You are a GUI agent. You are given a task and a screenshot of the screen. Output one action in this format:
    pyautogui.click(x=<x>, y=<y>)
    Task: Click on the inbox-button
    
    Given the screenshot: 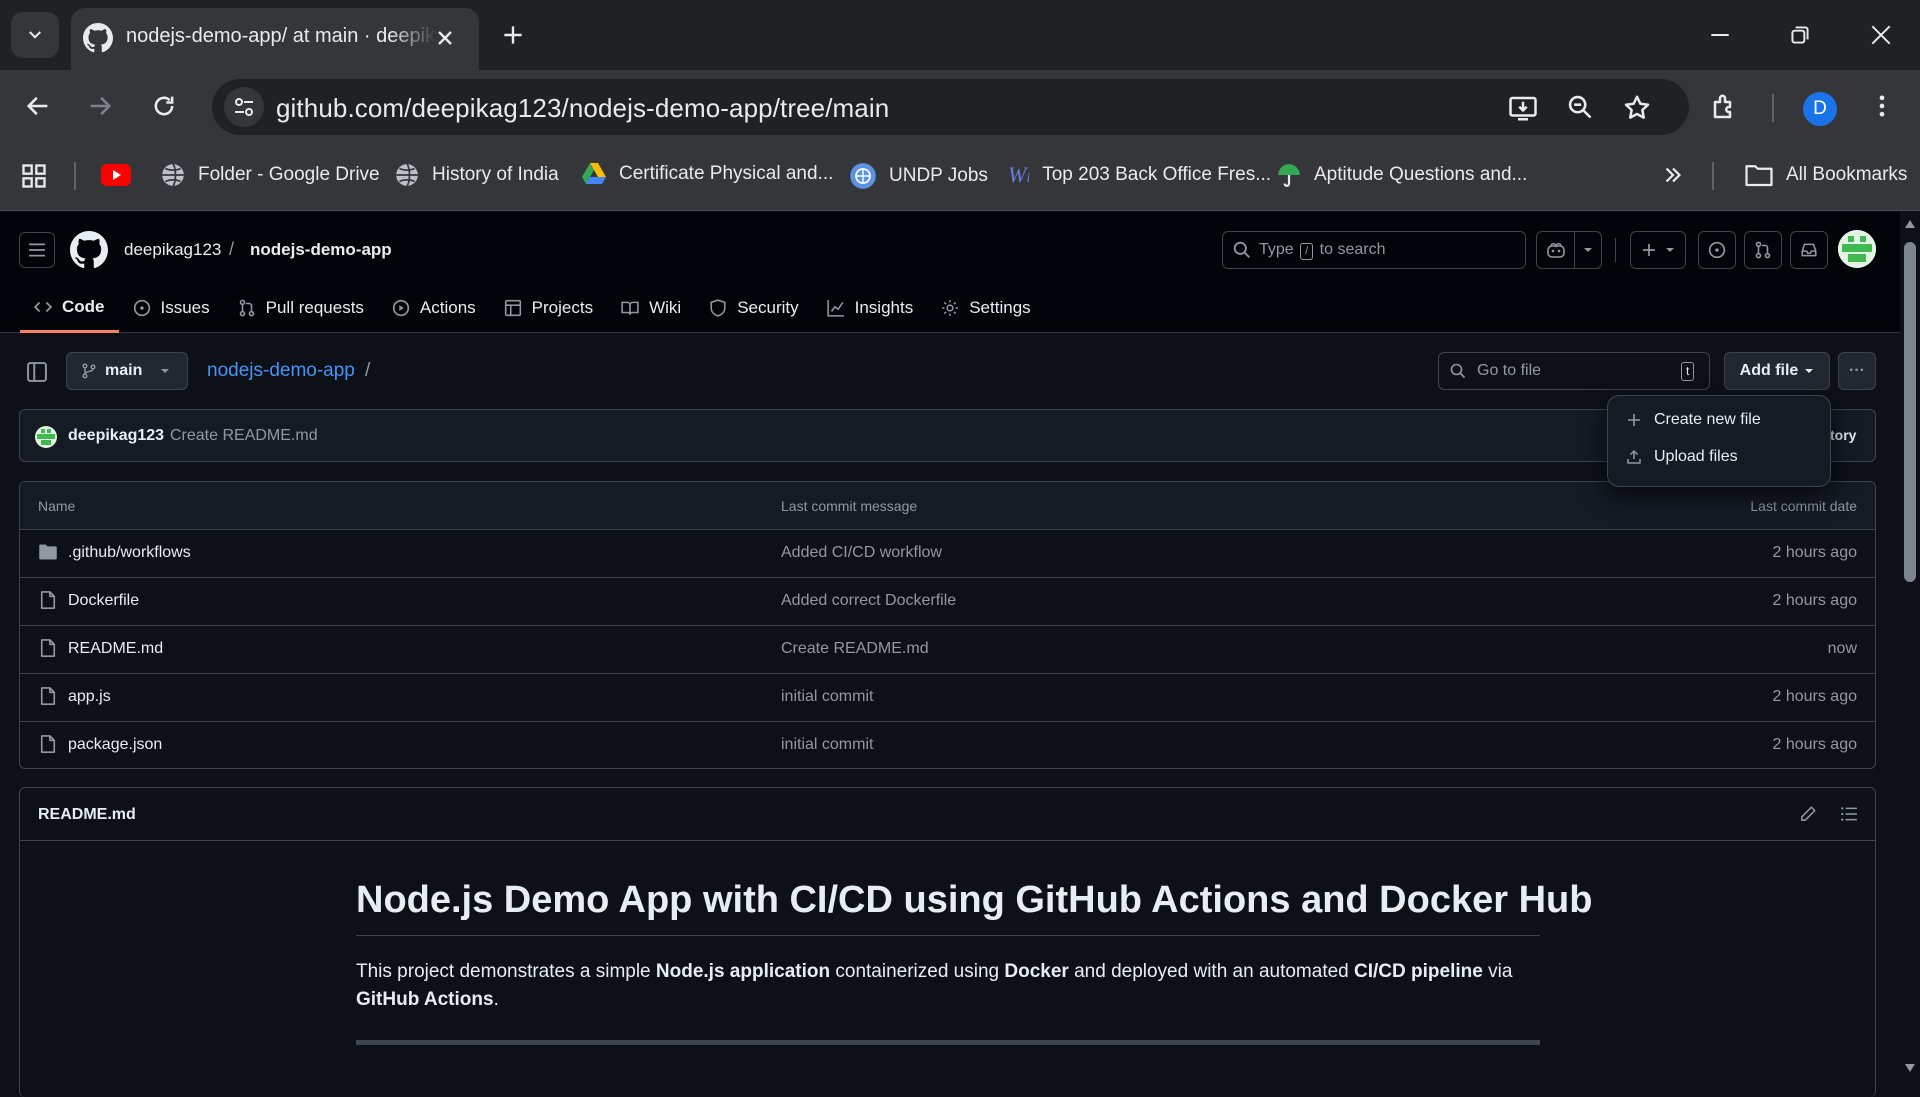 What is the action you would take?
    pyautogui.click(x=1809, y=250)
    